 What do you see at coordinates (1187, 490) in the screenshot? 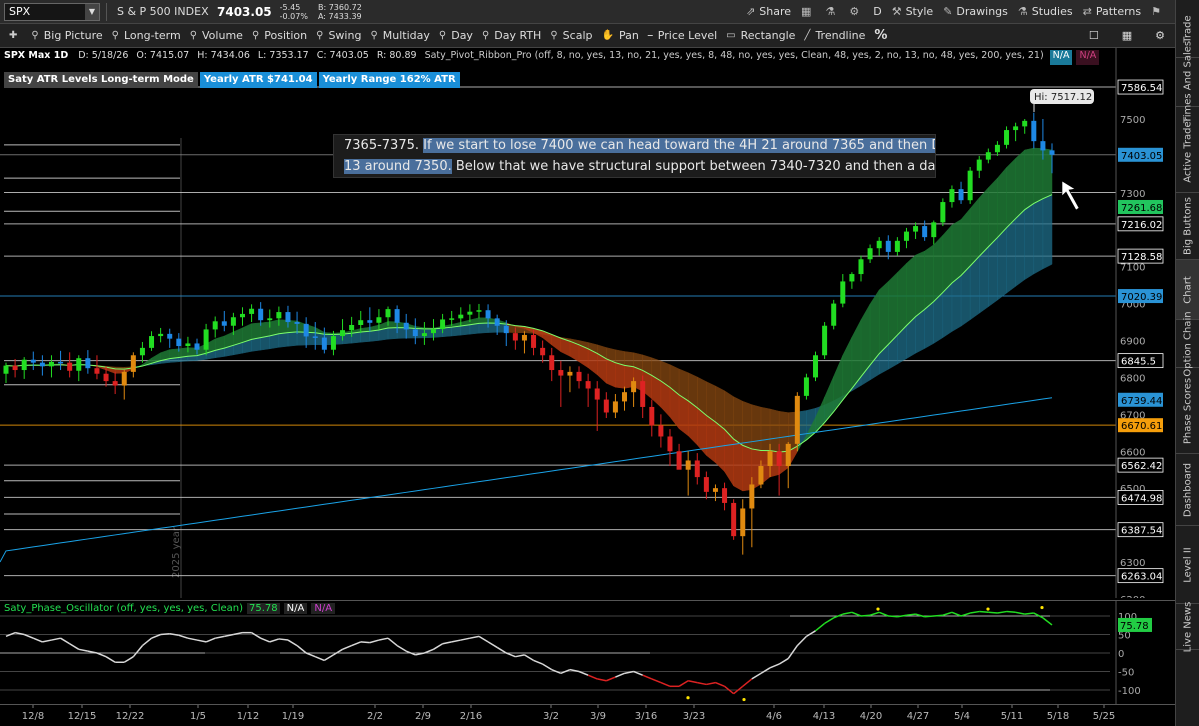
I see `side-tab-dashboard: Dashboard` at bounding box center [1187, 490].